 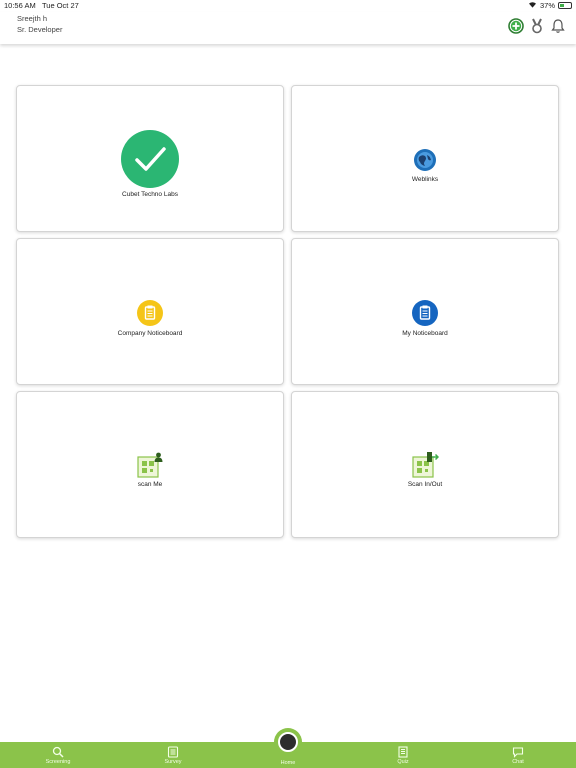 What do you see at coordinates (425, 333) in the screenshot?
I see `card-label: My Noticeboard` at bounding box center [425, 333].